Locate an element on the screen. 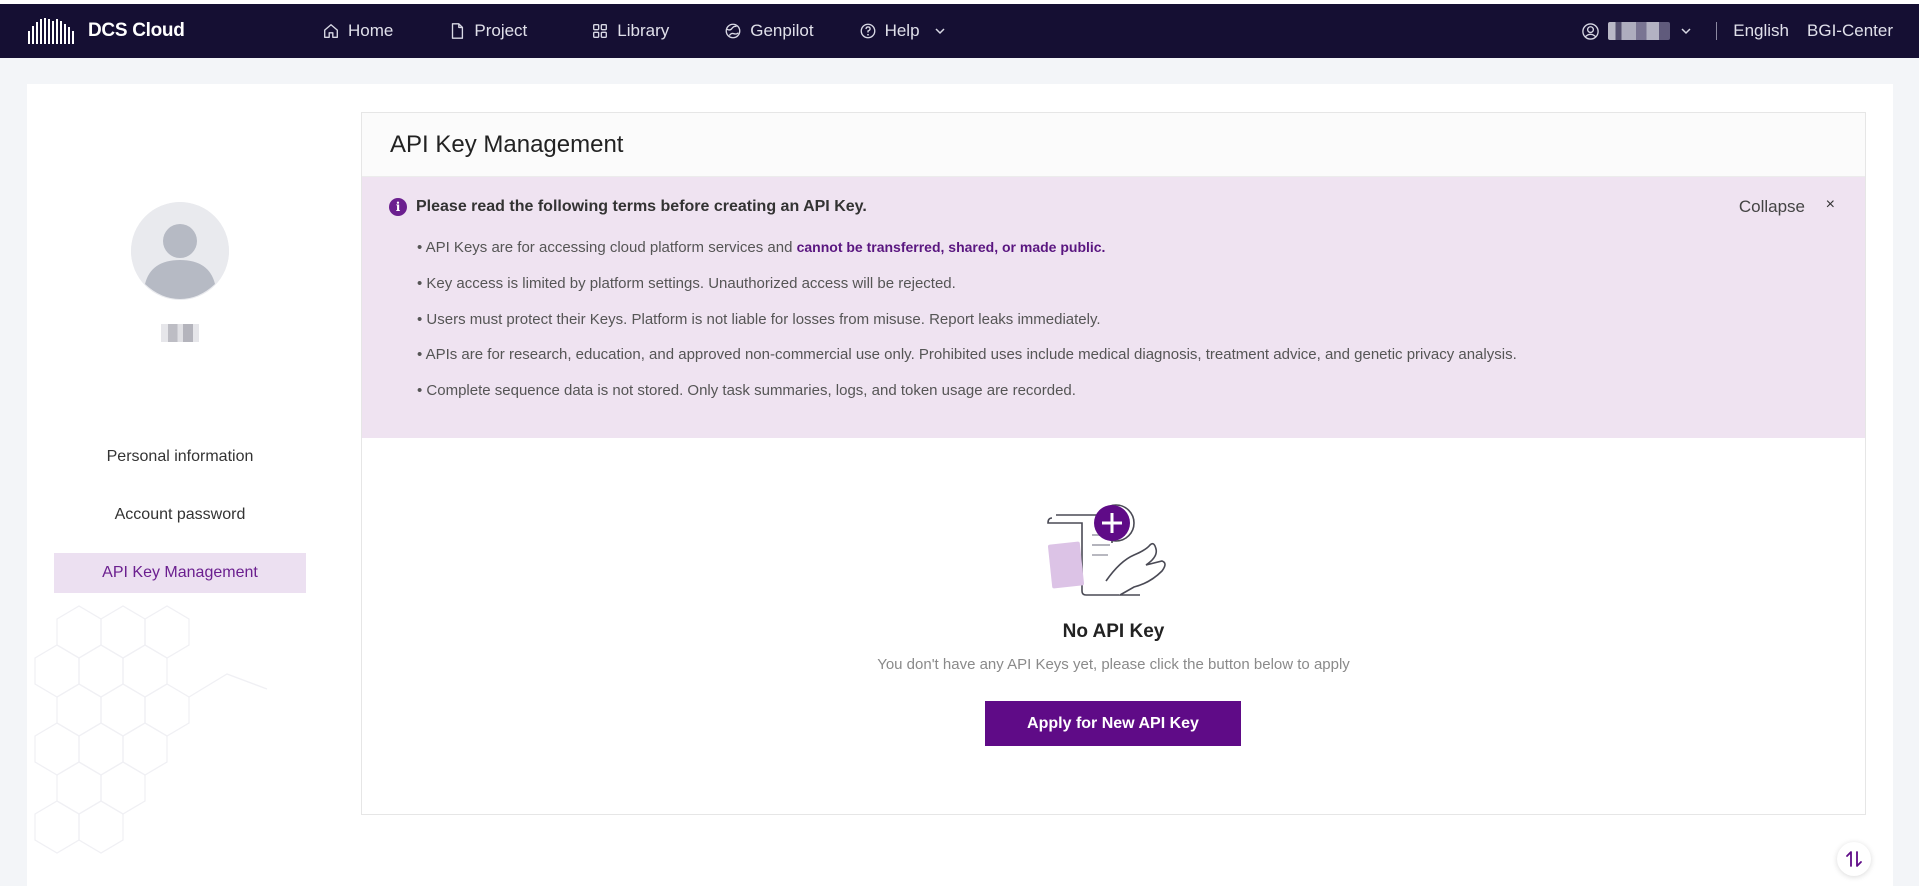  nav-item-genpilot: Genpilot is located at coordinates (769, 31).